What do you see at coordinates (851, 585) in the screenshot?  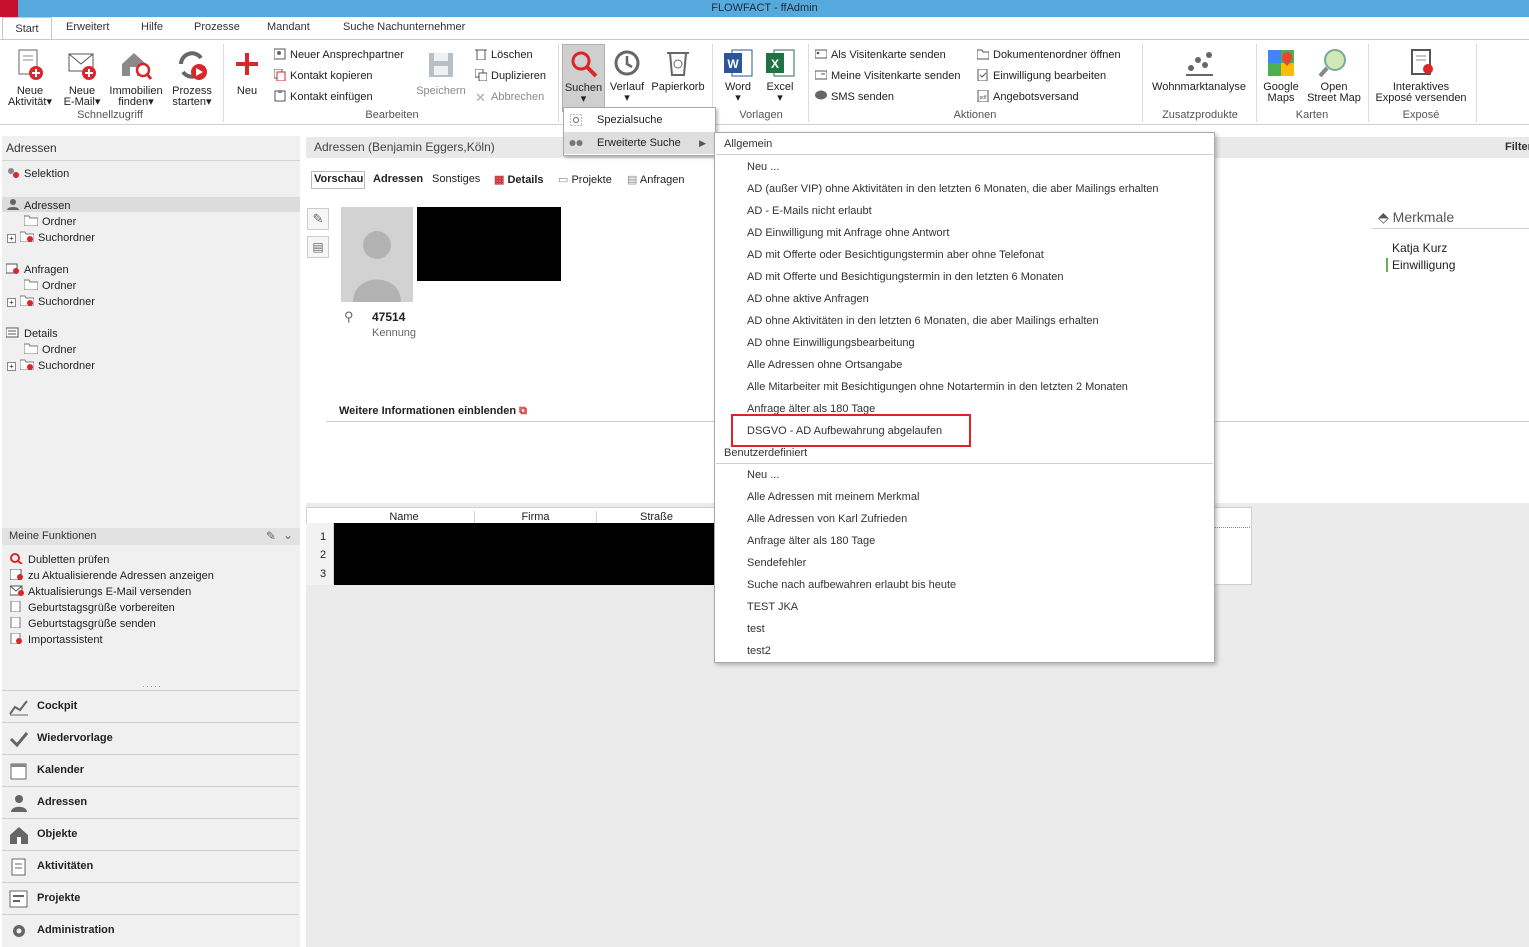 I see `search-item: Suche nach aufbewahren erlaubt bis heute` at bounding box center [851, 585].